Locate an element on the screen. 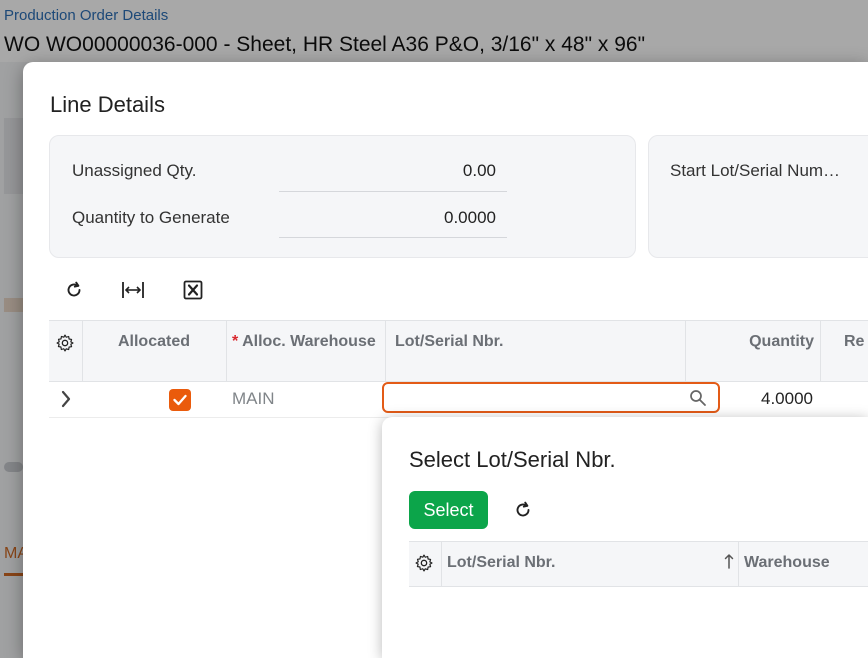 This screenshot has width=868, height=658. popup-column-header-warehouse: Warehouse is located at coordinates (803, 564).